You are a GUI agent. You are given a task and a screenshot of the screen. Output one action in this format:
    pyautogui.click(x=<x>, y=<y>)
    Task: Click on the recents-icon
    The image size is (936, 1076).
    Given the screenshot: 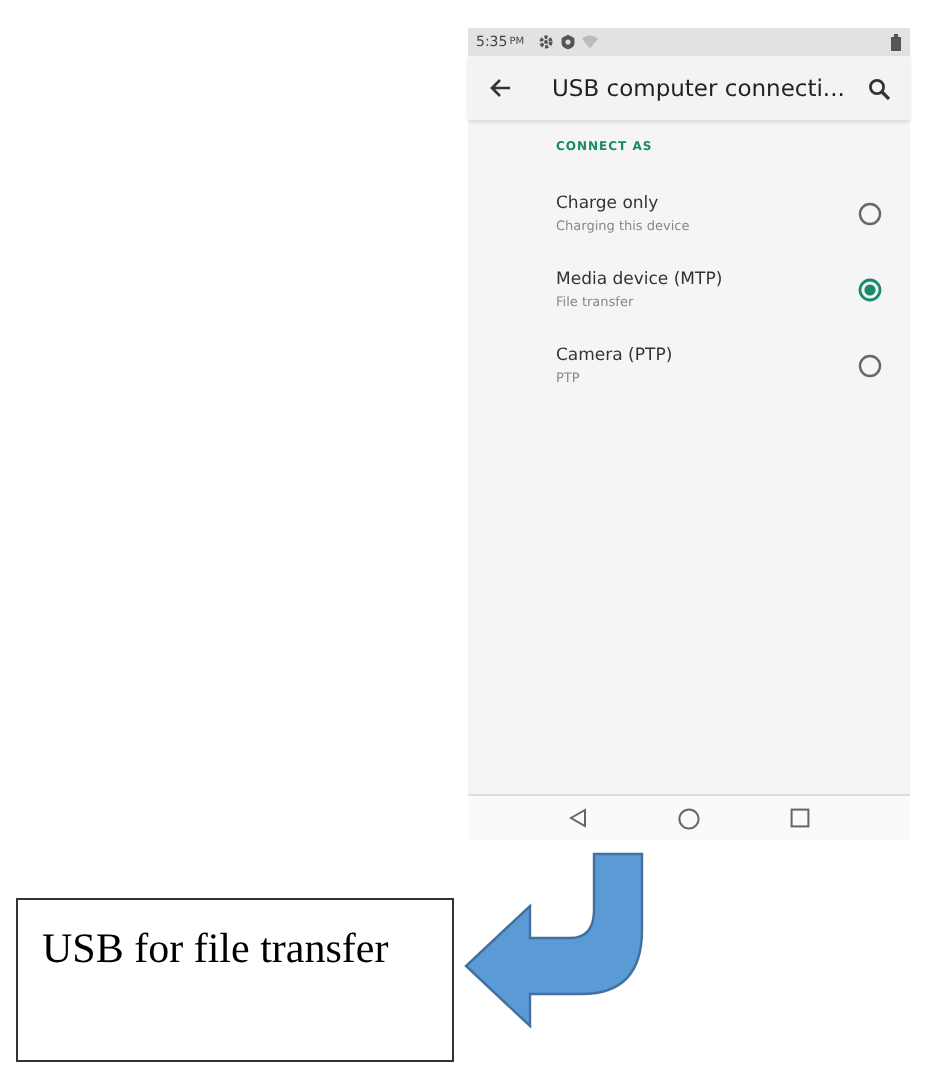 What is the action you would take?
    pyautogui.click(x=800, y=818)
    